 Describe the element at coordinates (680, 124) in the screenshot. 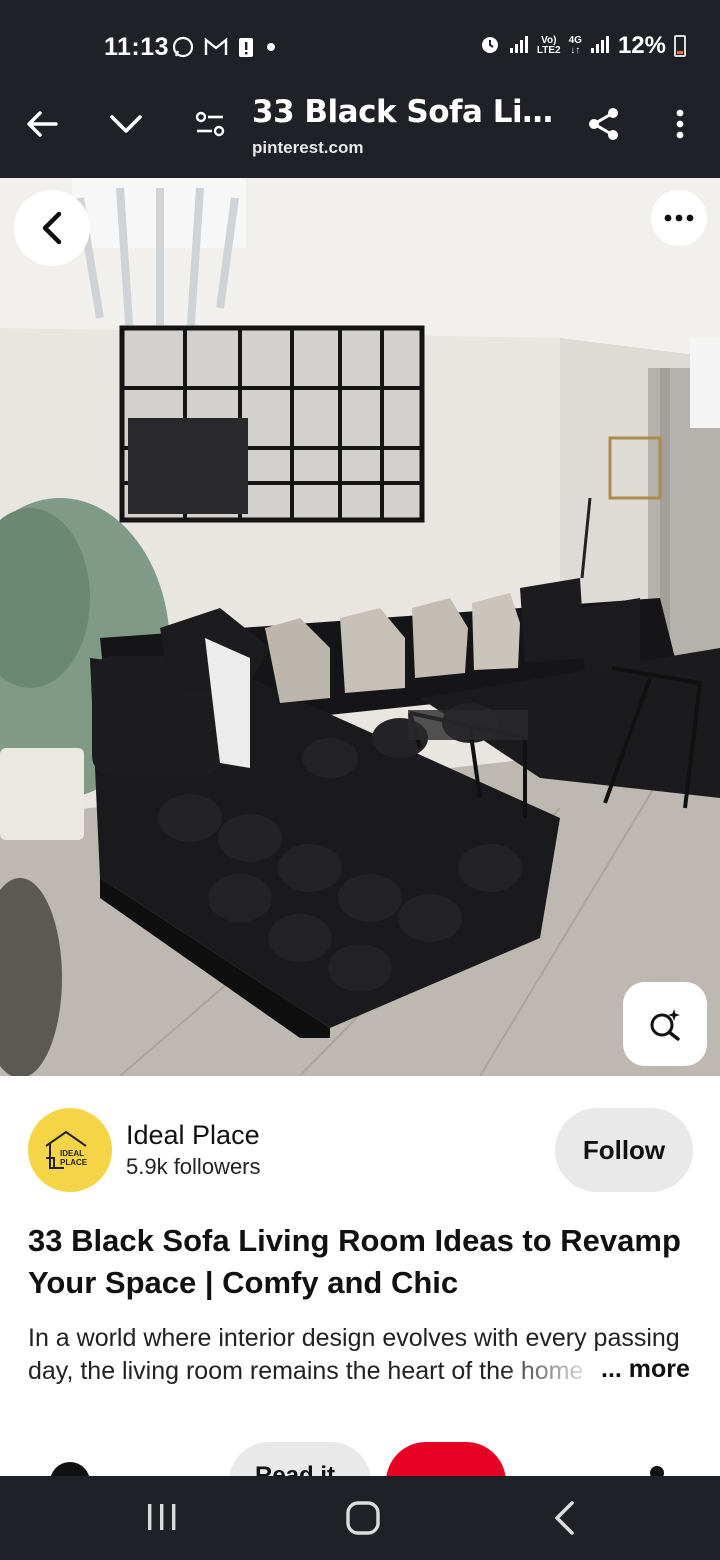

I see `more-vert-icon` at that location.